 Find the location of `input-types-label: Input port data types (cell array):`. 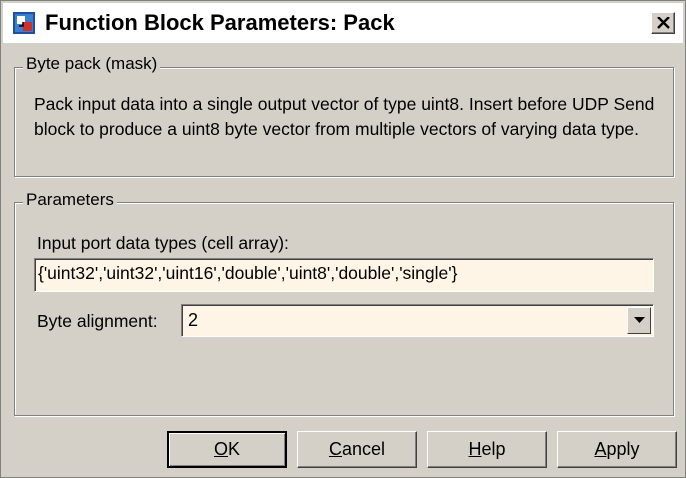

input-types-label: Input port data types (cell array): is located at coordinates (163, 243).